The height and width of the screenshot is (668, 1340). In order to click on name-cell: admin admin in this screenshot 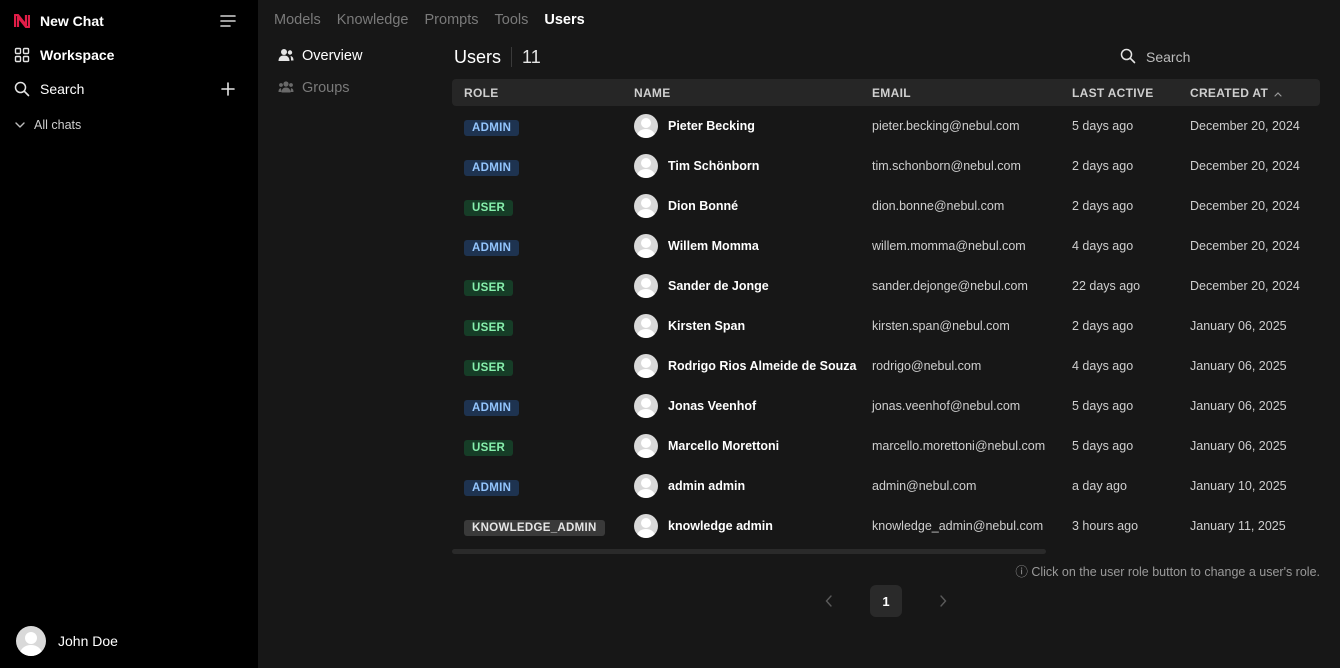, I will do `click(689, 486)`.